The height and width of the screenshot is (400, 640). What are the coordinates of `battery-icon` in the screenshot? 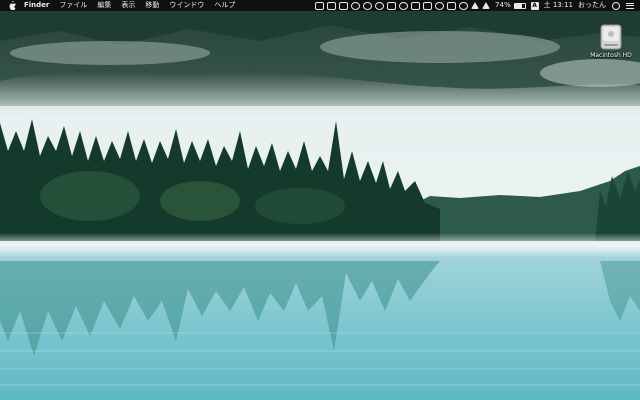 It's located at (519, 5).